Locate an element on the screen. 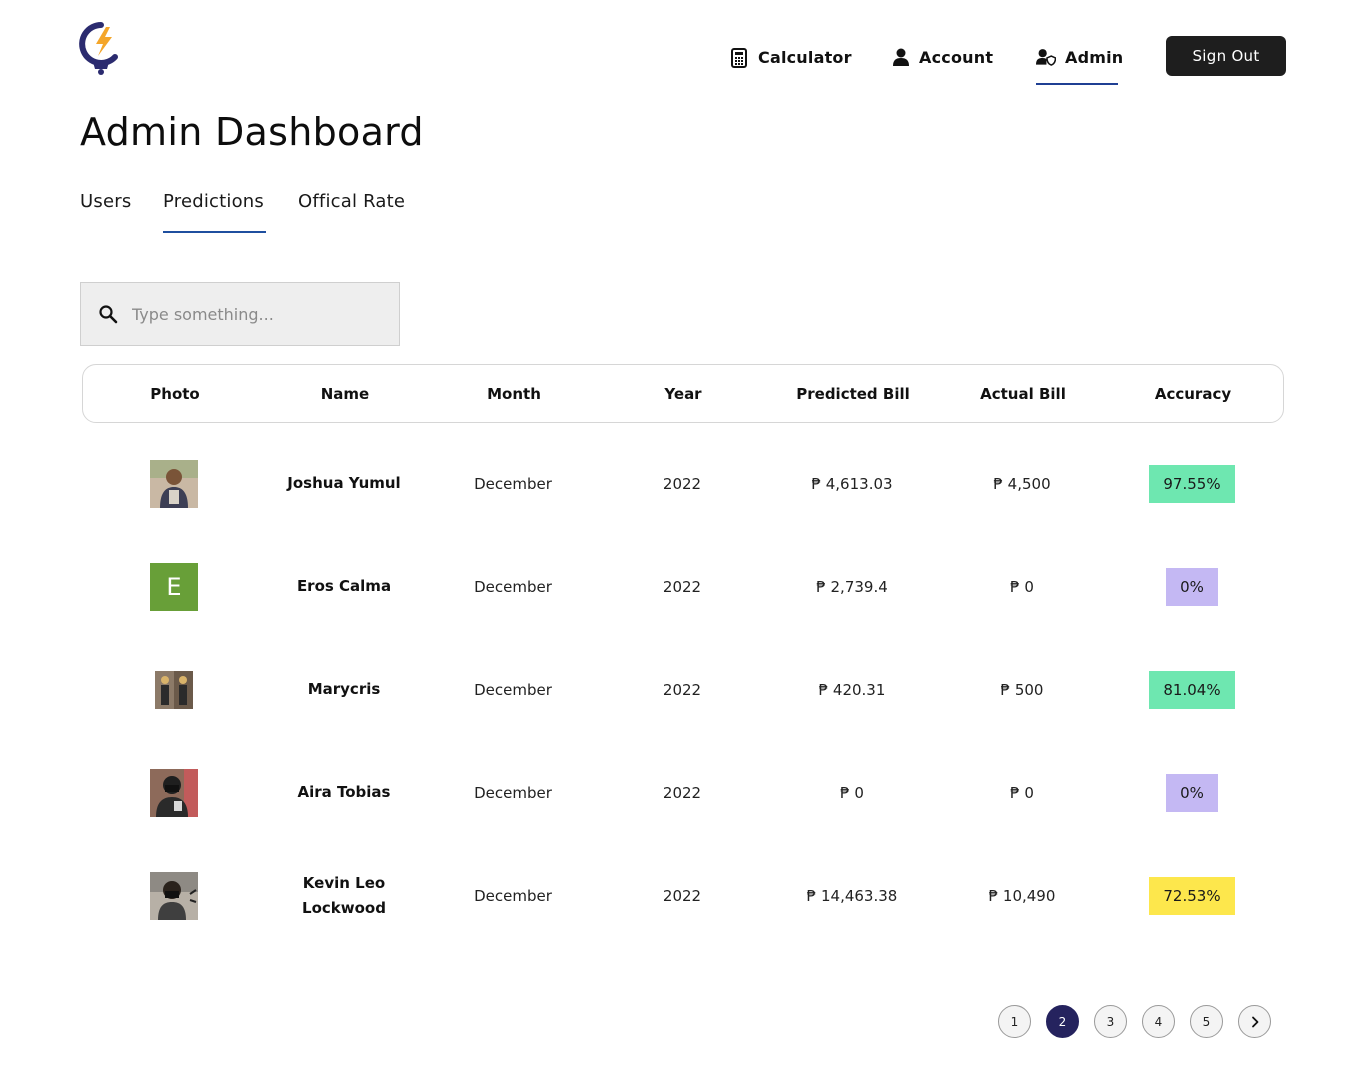 This screenshot has width=1366, height=1070. page-title: Admin Dashboard is located at coordinates (252, 132).